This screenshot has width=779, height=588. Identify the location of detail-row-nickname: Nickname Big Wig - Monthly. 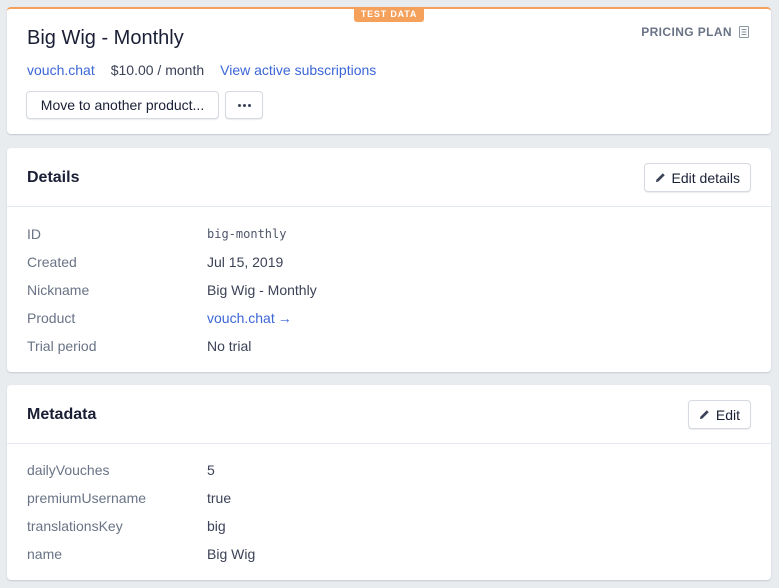
(389, 290).